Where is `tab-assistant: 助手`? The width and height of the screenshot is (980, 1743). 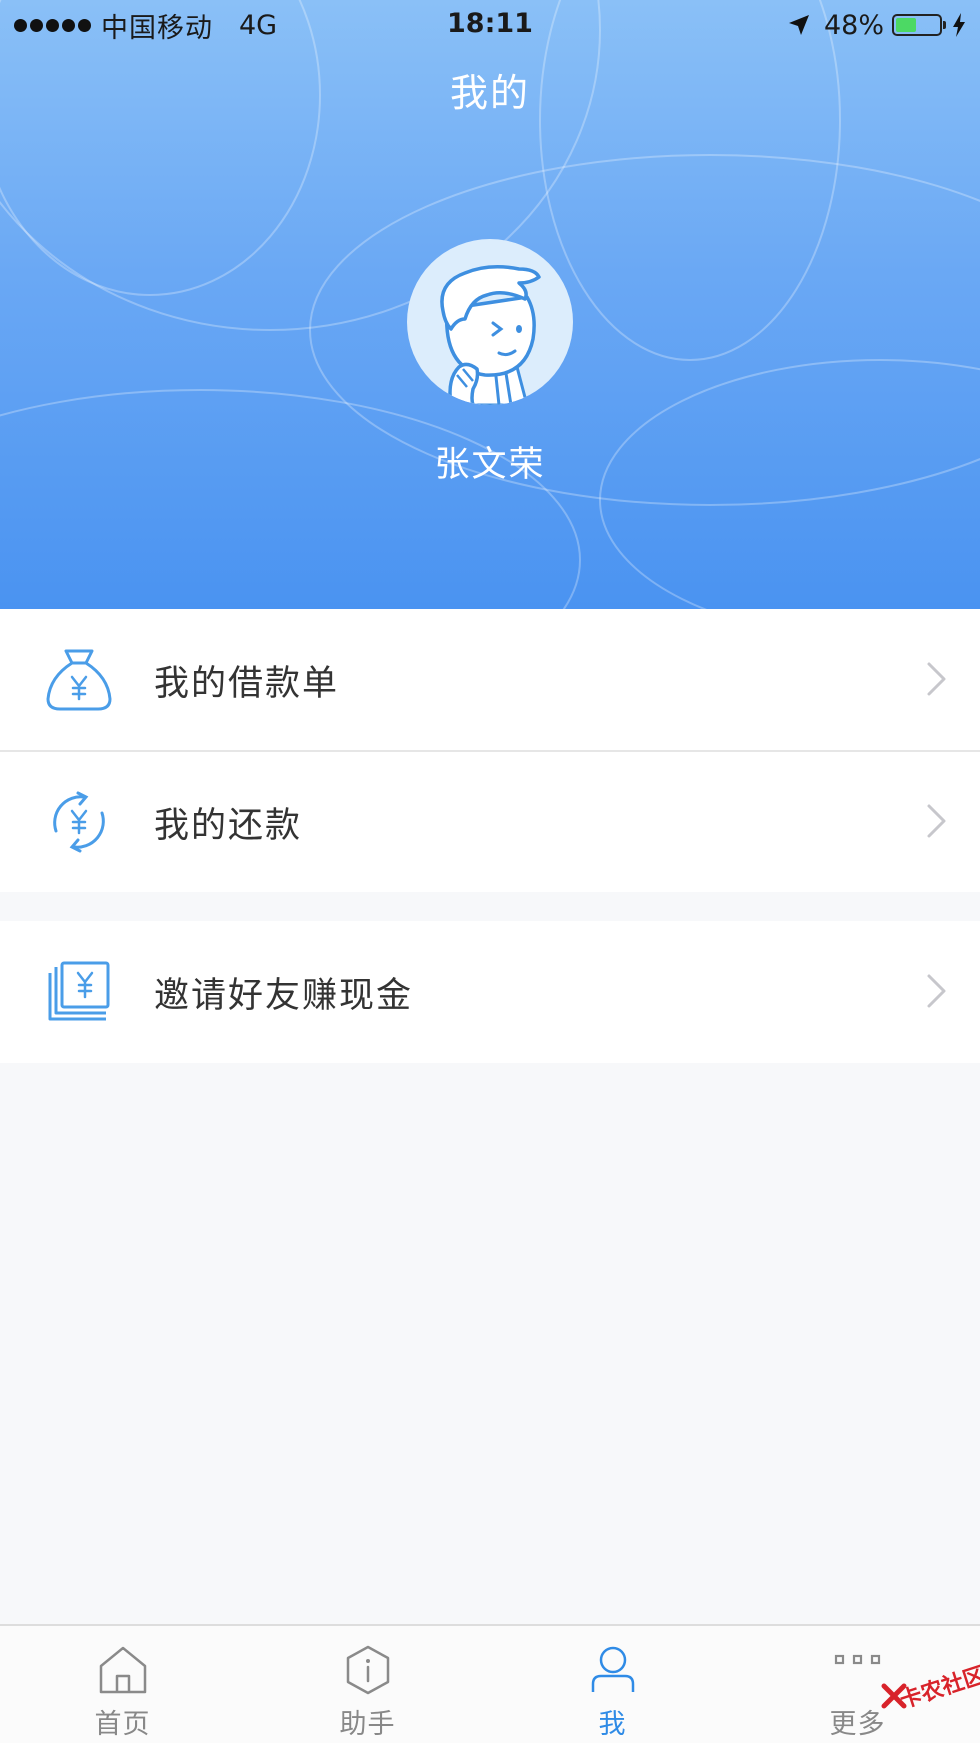
tab-assistant: 助手 is located at coordinates (367, 1684).